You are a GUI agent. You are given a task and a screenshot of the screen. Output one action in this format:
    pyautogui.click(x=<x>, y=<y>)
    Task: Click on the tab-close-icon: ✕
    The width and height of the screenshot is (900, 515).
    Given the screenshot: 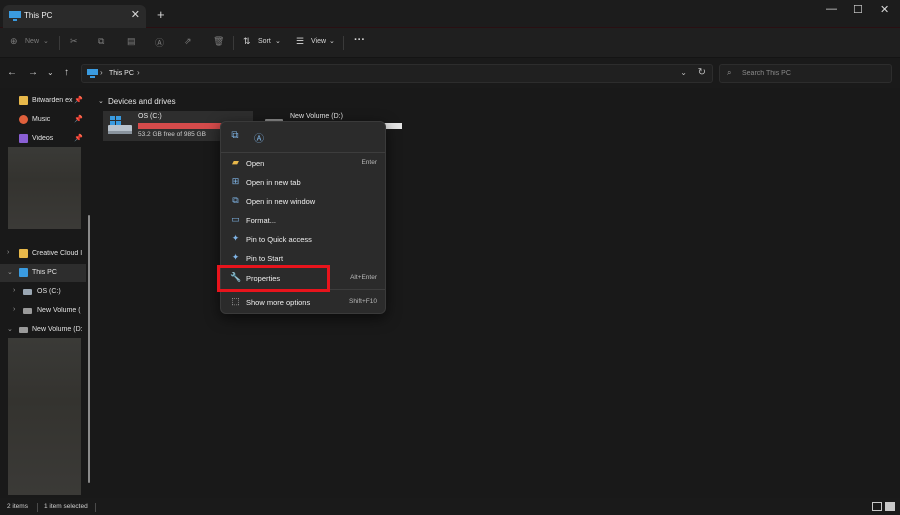 What is the action you would take?
    pyautogui.click(x=135, y=14)
    